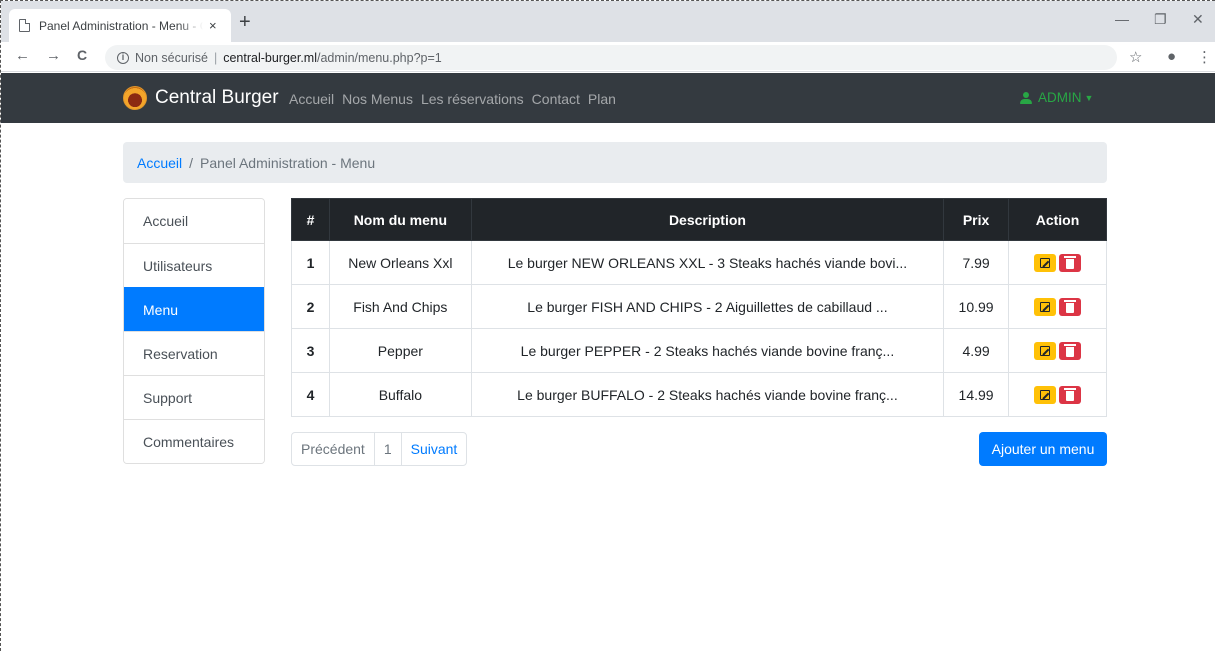 This screenshot has height=651, width=1215. What do you see at coordinates (159, 163) in the screenshot?
I see `breadcrumb-home-link: Accueil` at bounding box center [159, 163].